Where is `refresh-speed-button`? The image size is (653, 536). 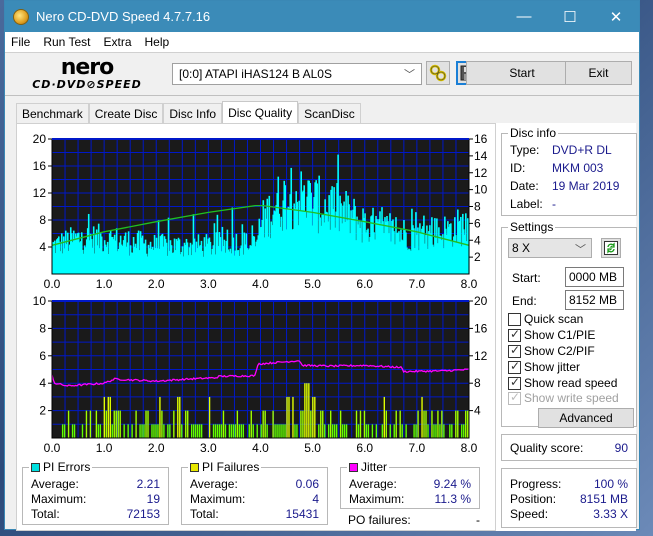 refresh-speed-button is located at coordinates (611, 248).